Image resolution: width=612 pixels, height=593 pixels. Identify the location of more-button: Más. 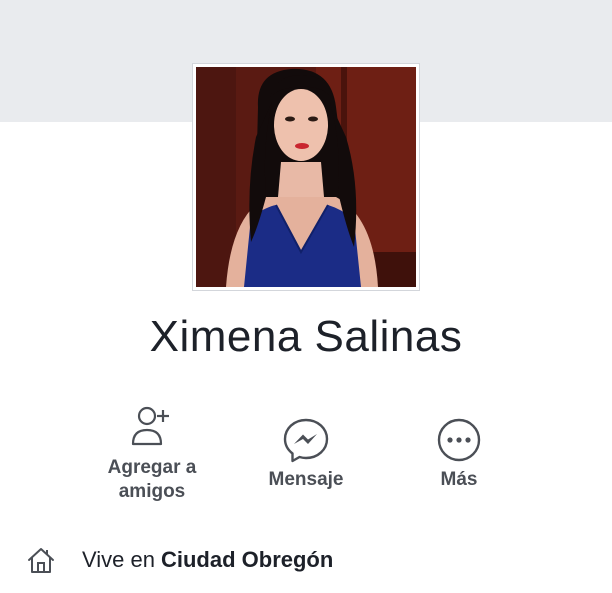
(459, 448).